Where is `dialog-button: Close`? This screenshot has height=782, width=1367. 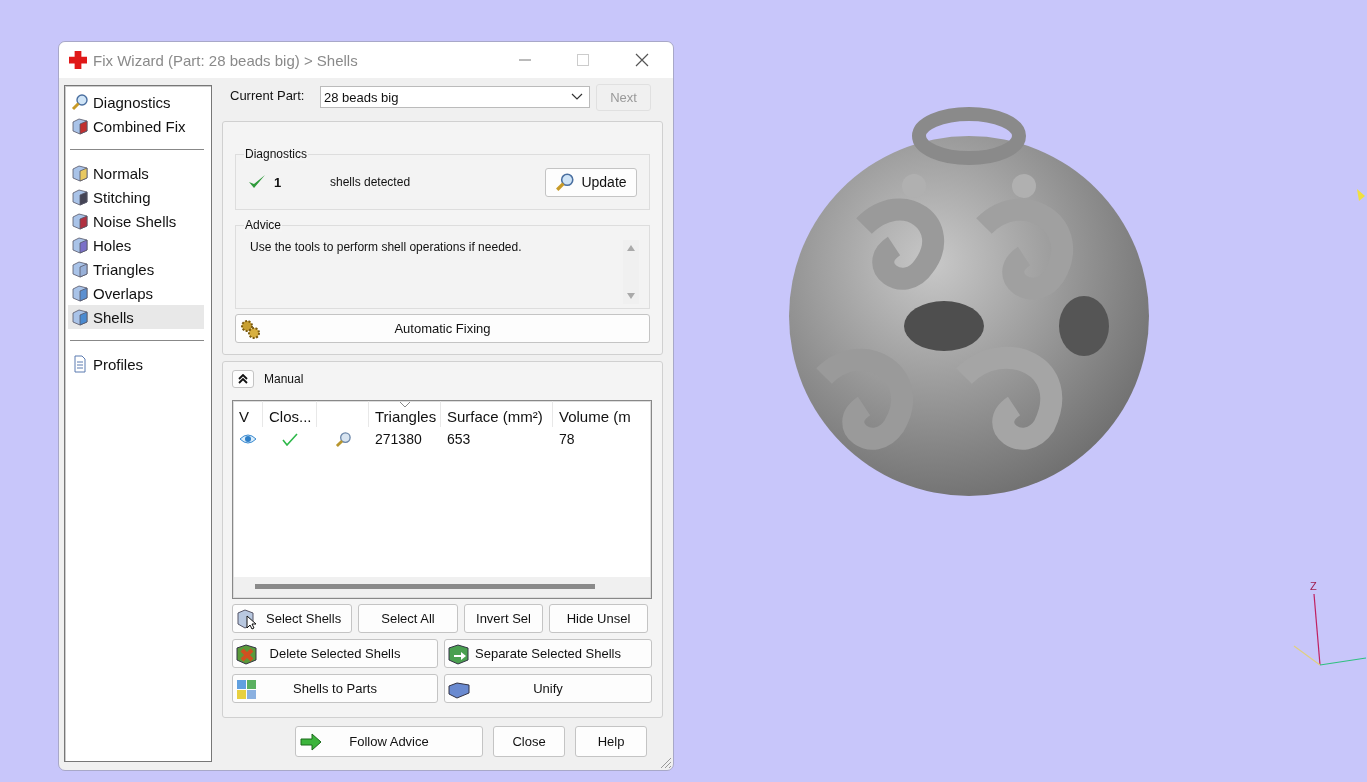
dialog-button: Close is located at coordinates (529, 741).